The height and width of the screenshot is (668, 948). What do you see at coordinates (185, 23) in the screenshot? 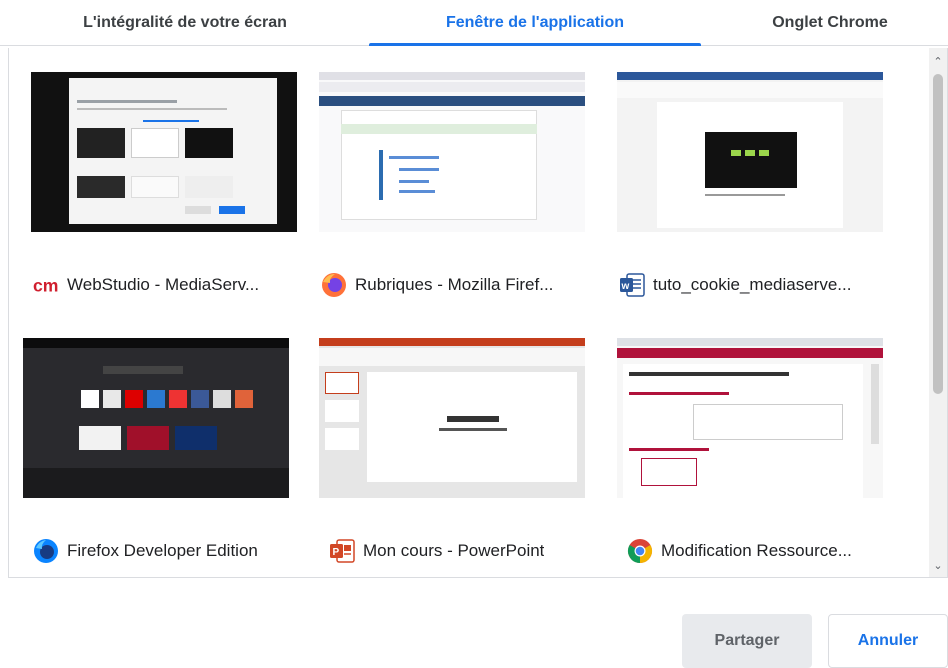
I see `tab-entire-screen: L'intégralité de votre écran` at bounding box center [185, 23].